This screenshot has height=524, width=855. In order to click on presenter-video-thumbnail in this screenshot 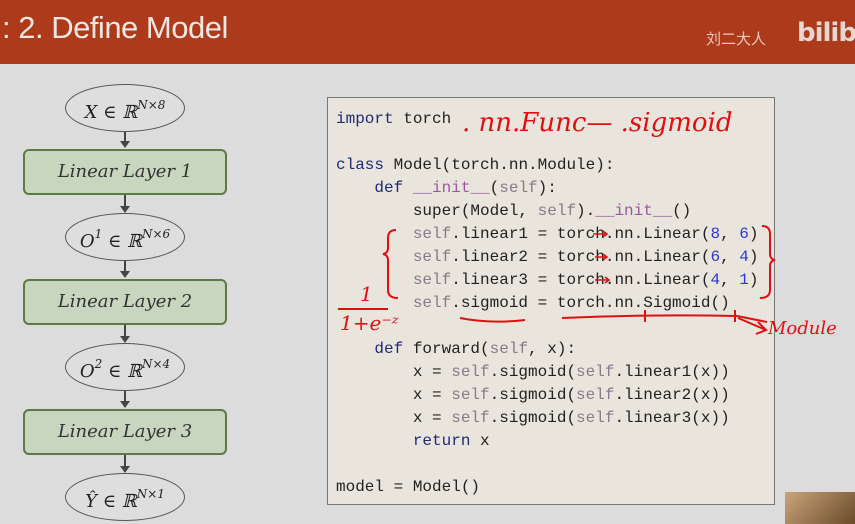, I will do `click(820, 508)`.